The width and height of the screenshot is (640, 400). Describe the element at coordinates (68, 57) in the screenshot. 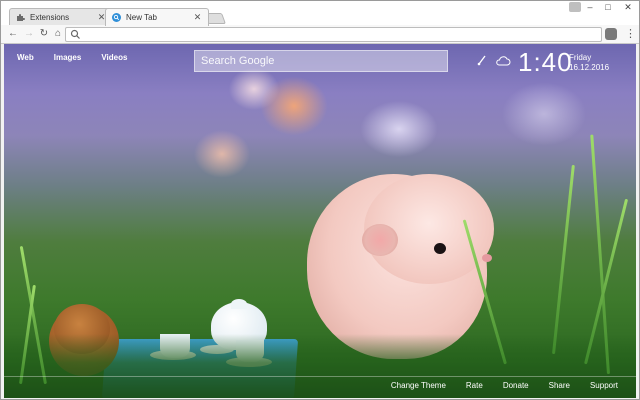

I see `images-link: Images` at that location.